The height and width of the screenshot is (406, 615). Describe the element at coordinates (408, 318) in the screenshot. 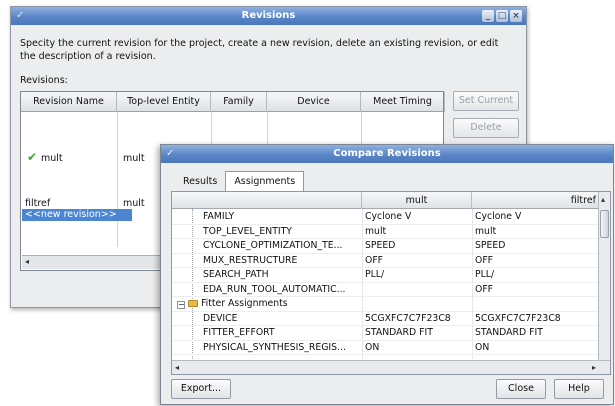

I see `value-mult: 5CGXFC7C7F23C8` at that location.